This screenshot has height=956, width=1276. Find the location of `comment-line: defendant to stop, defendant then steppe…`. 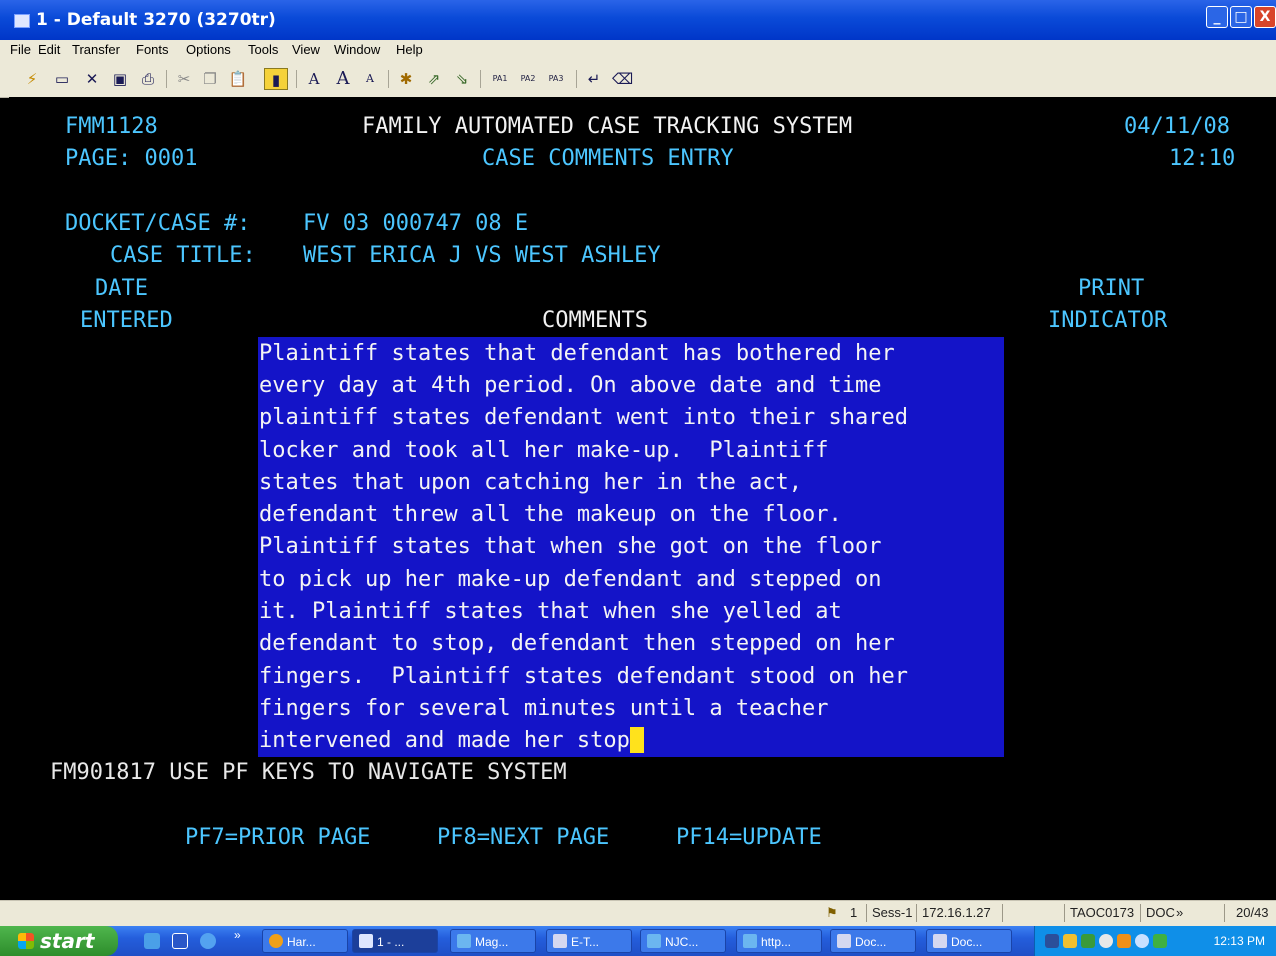

comment-line: defendant to stop, defendant then steppe… is located at coordinates (577, 644).